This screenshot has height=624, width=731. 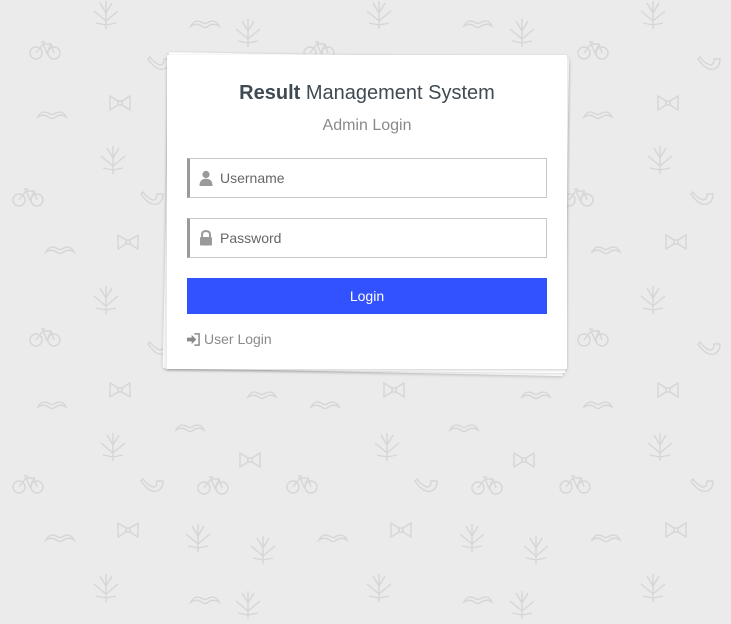 What do you see at coordinates (400, 93) in the screenshot?
I see `app-title-rest: Management System` at bounding box center [400, 93].